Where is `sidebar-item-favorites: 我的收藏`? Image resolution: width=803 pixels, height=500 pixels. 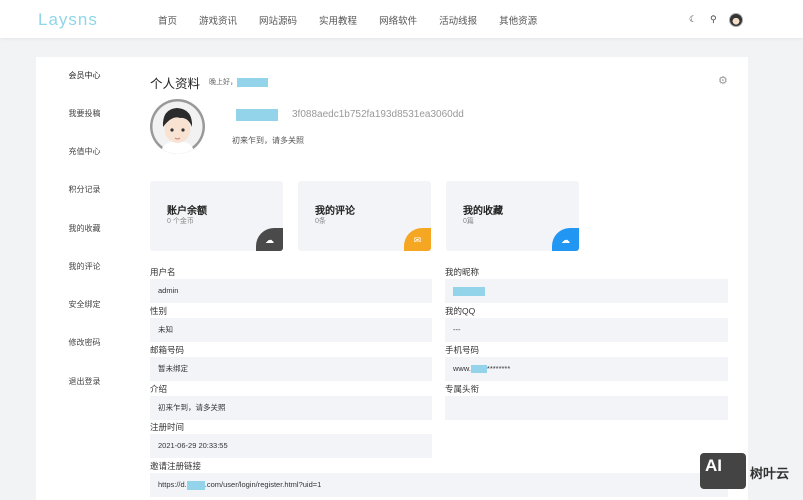 sidebar-item-favorites: 我的收藏 is located at coordinates (84, 228).